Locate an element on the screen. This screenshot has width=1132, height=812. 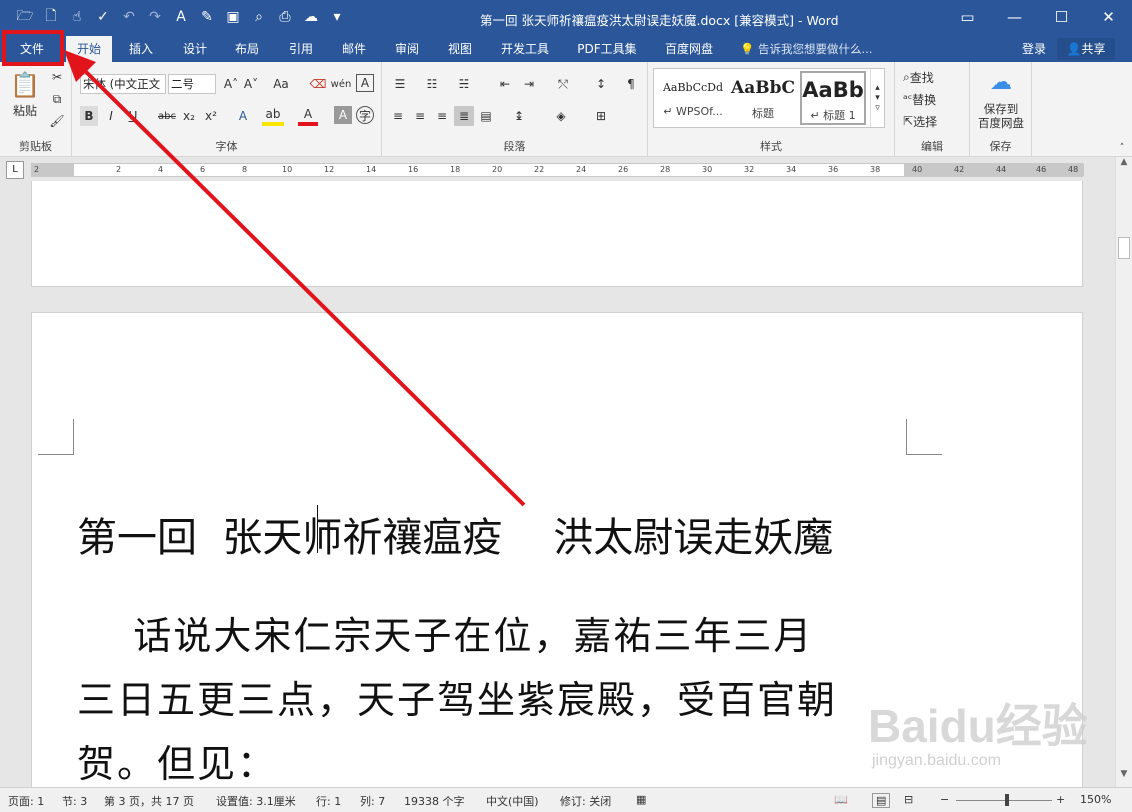
print-preview-icon: ⎙ is located at coordinates (285, 17).